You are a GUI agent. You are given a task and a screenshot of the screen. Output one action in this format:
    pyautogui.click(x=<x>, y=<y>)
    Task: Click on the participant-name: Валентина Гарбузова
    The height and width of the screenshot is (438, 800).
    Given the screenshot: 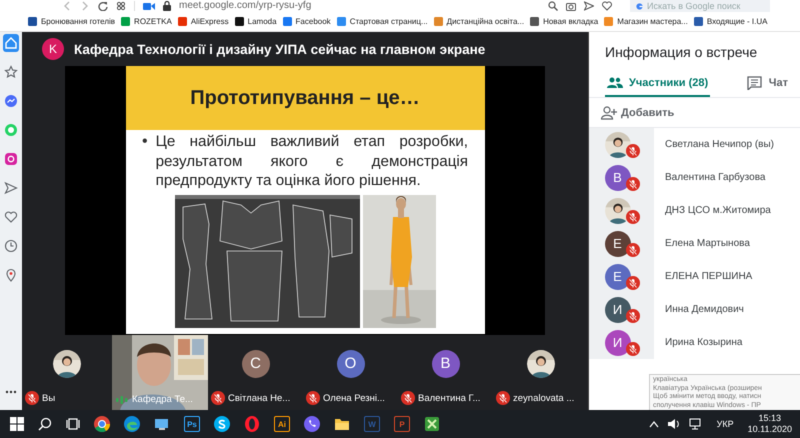 What is the action you would take?
    pyautogui.click(x=715, y=177)
    